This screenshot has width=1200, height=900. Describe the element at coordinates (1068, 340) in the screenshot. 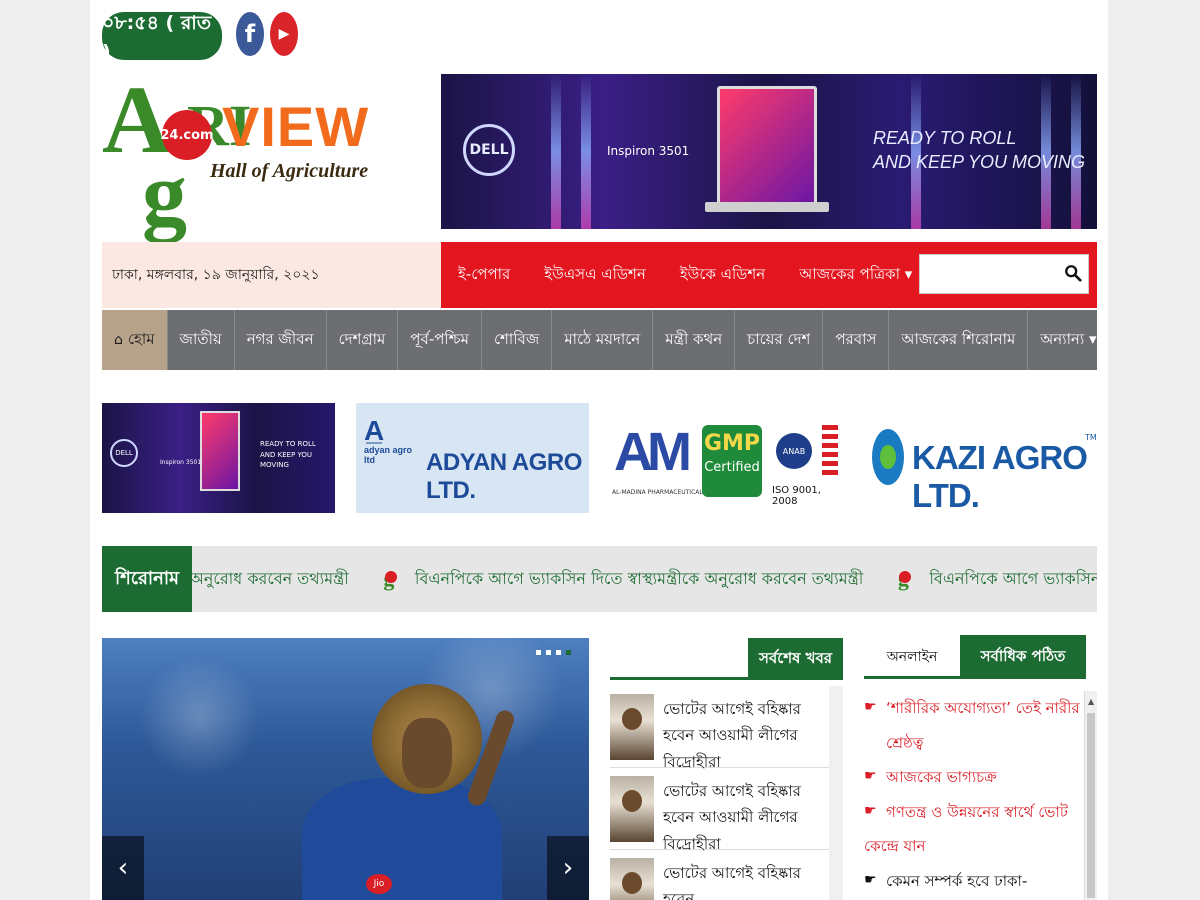

I see `nav-item-others: অন্যান্য ▾` at that location.